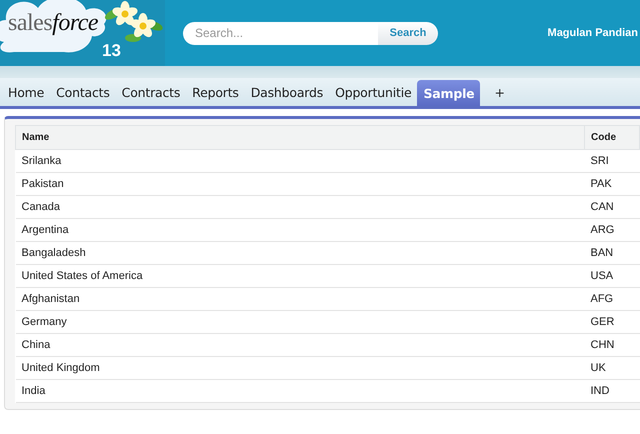 The height and width of the screenshot is (434, 640). Describe the element at coordinates (612, 207) in the screenshot. I see `table-cell: CAN` at that location.